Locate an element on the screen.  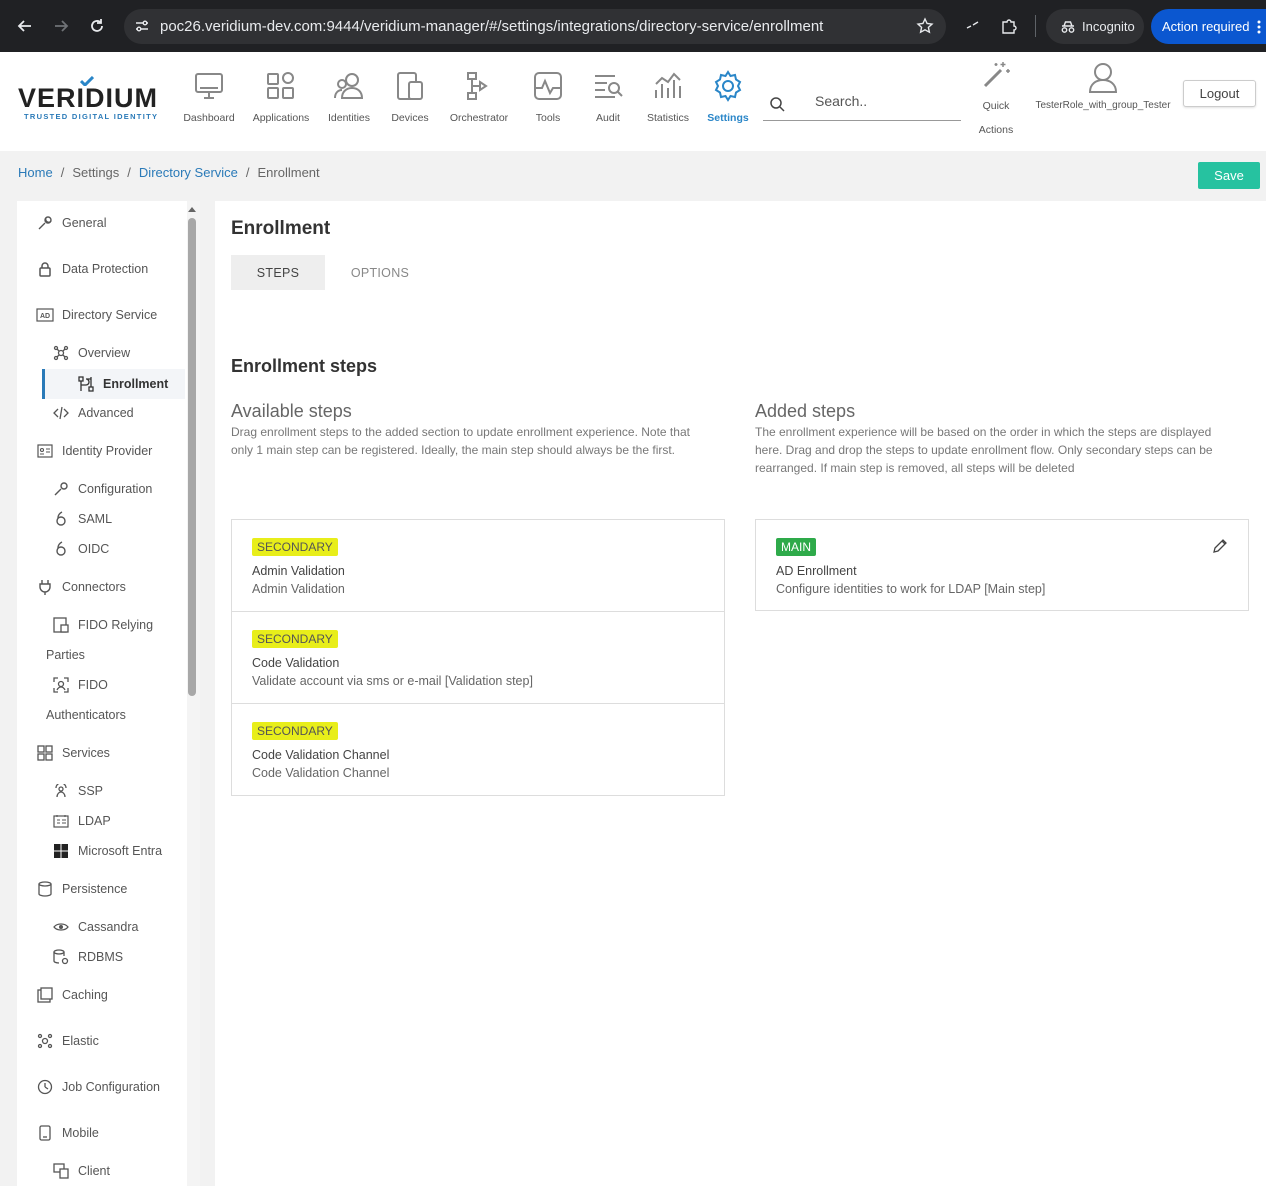
nav-orchestrator: Orchestrator is located at coordinates (479, 97).